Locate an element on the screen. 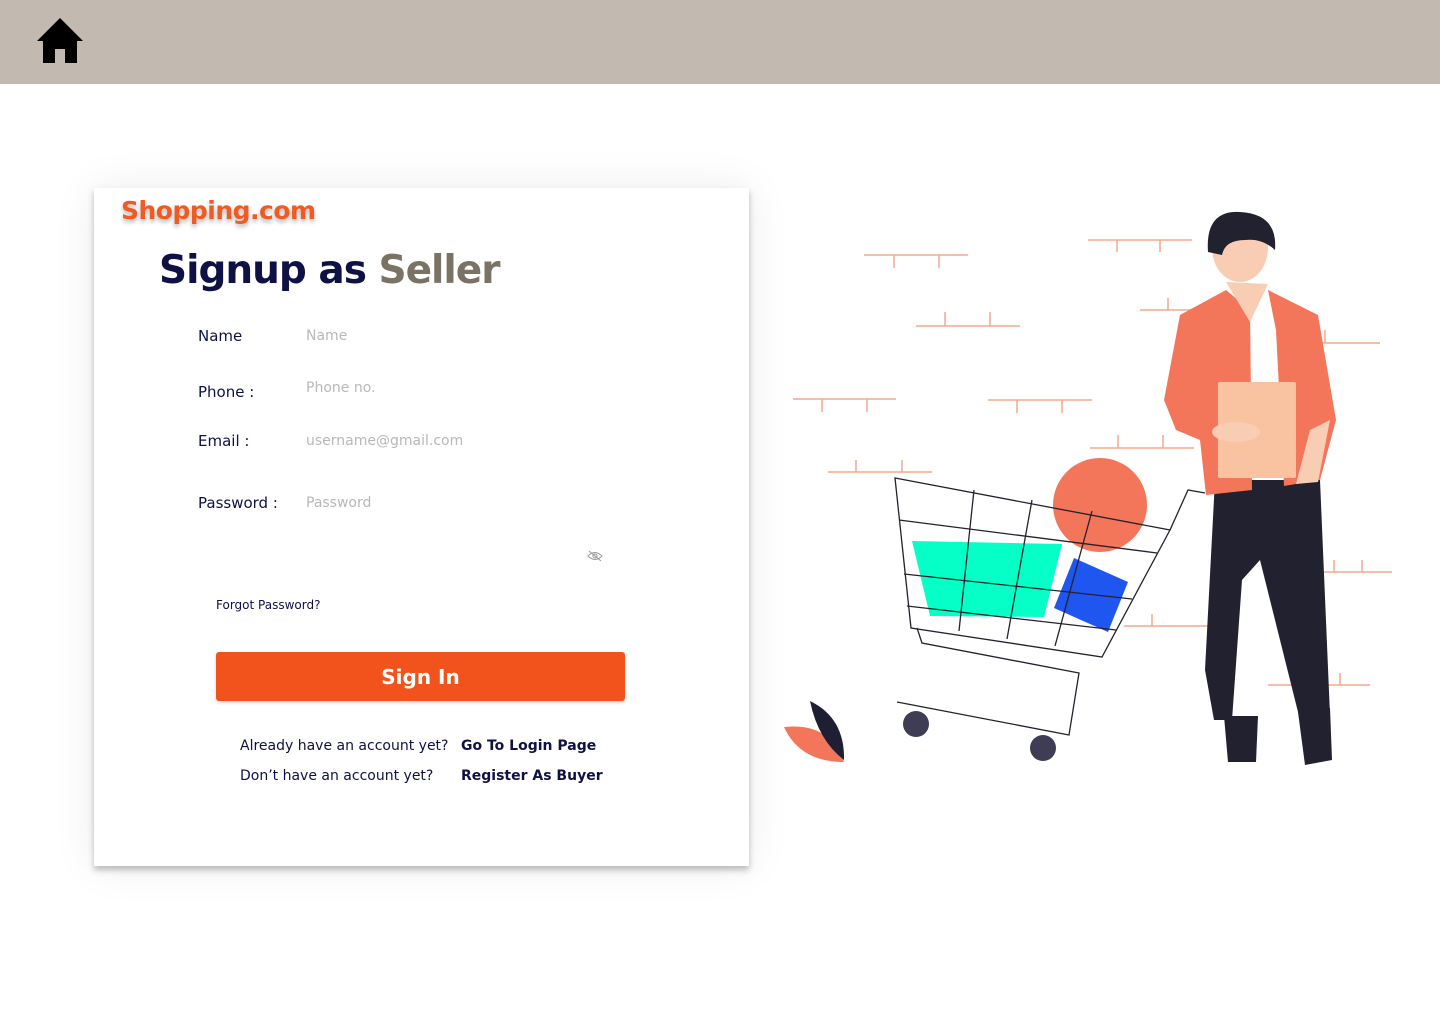 The width and height of the screenshot is (1440, 1024). phone-field is located at coordinates (454, 388).